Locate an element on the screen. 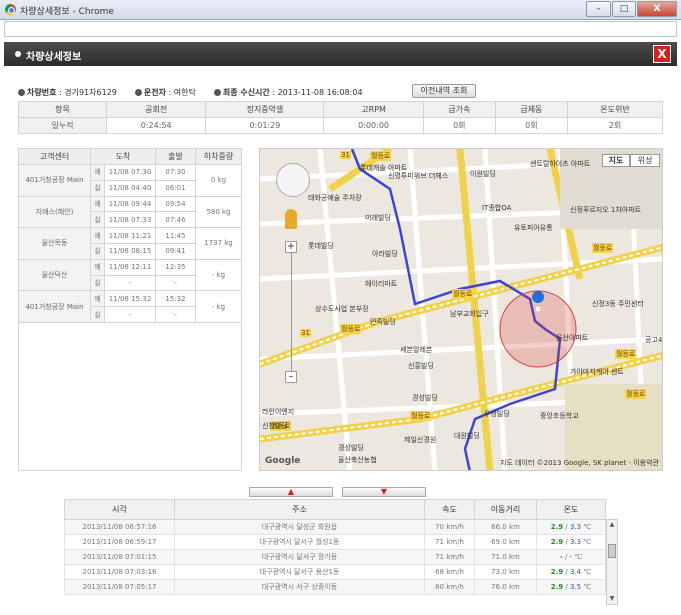 The height and width of the screenshot is (615, 681). zoom-in-button: + is located at coordinates (291, 247).